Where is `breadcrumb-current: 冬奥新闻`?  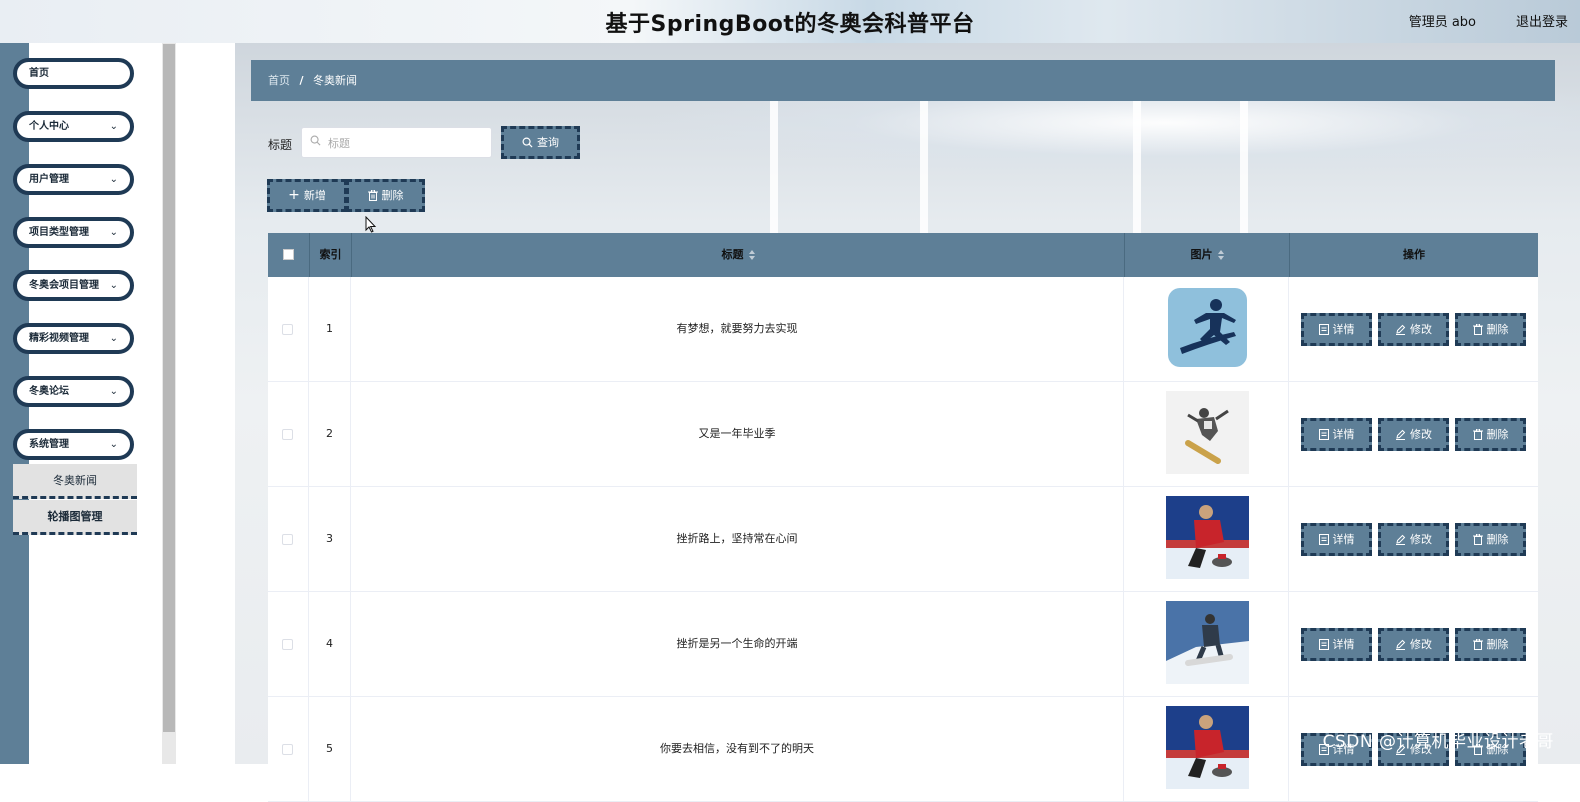
breadcrumb-current: 冬奥新闻 is located at coordinates (335, 80).